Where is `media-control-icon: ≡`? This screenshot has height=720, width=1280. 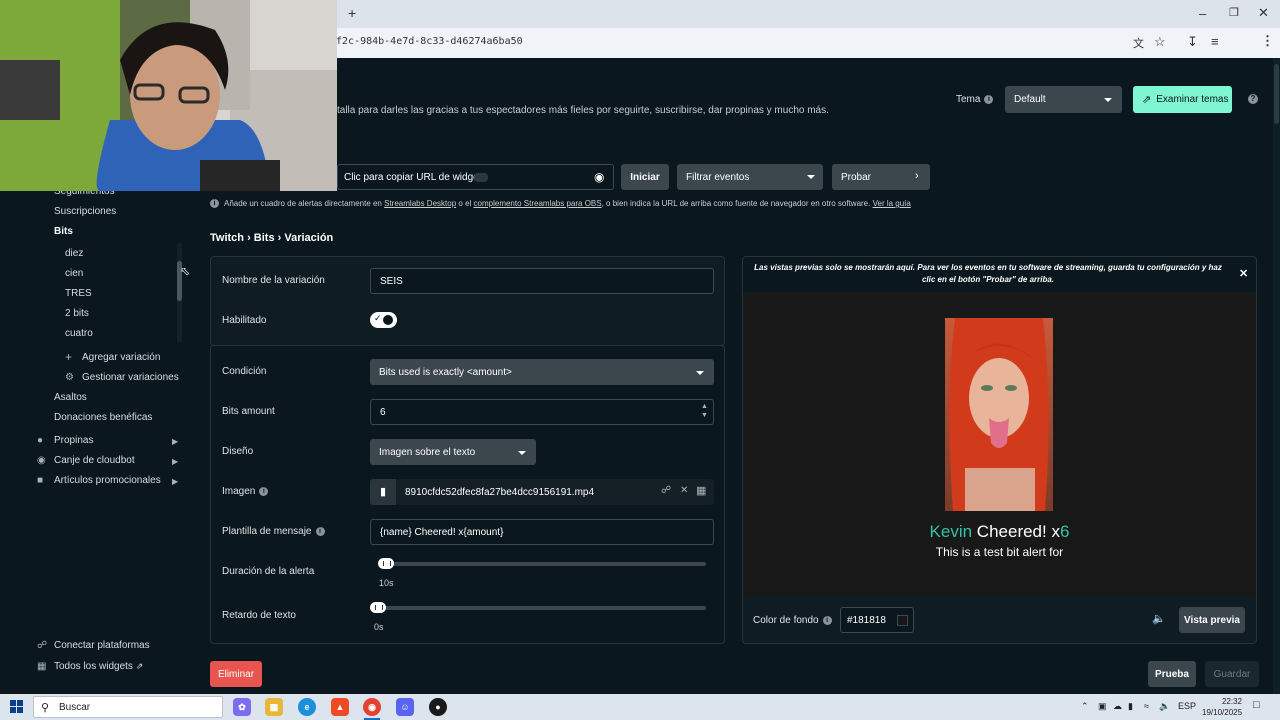 media-control-icon: ≡ is located at coordinates (1215, 41).